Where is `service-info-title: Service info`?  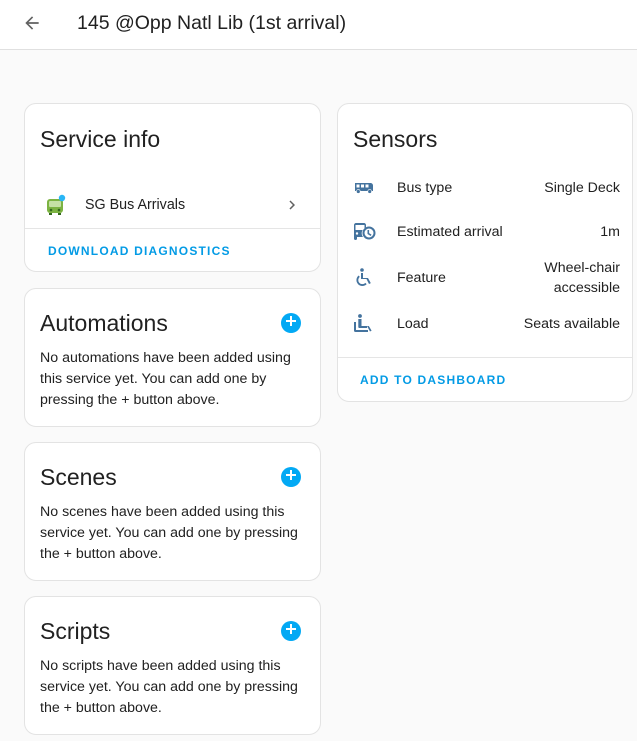 service-info-title: Service info is located at coordinates (100, 139).